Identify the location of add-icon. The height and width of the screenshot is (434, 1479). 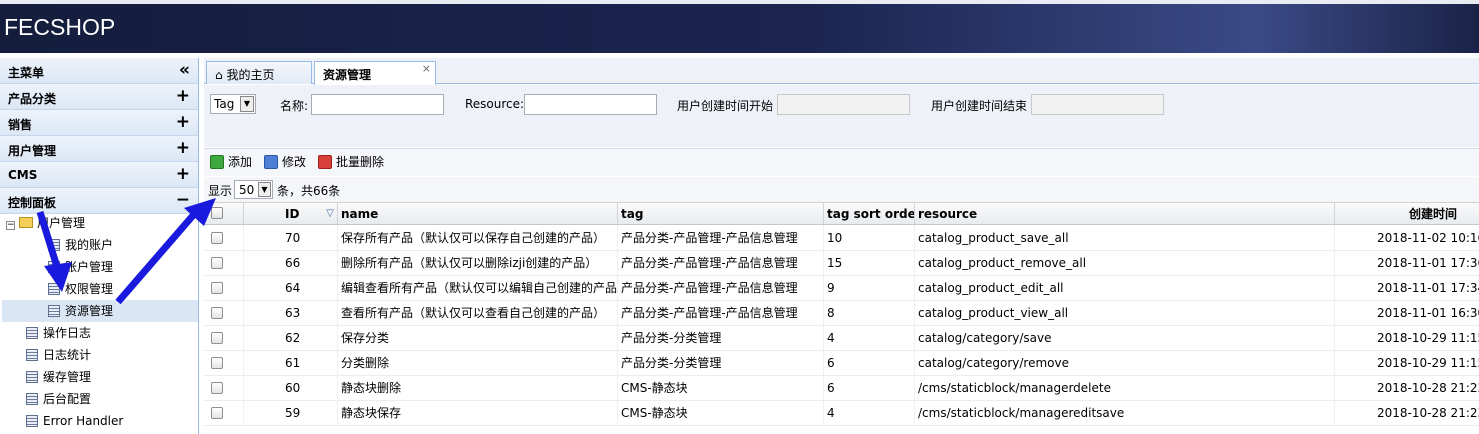
(217, 162).